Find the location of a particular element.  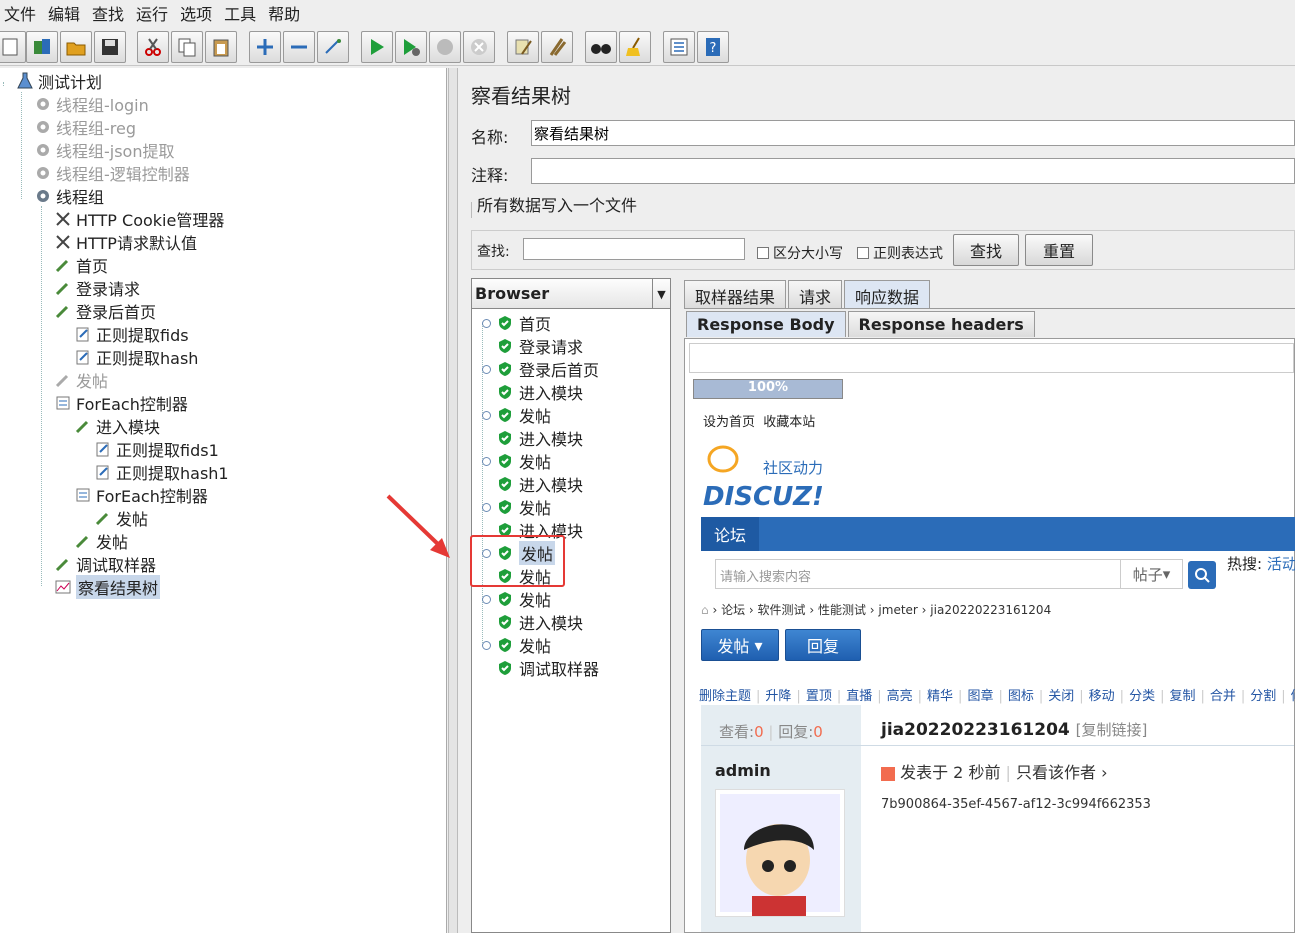

tab-response-body: Response Body is located at coordinates (766, 324).